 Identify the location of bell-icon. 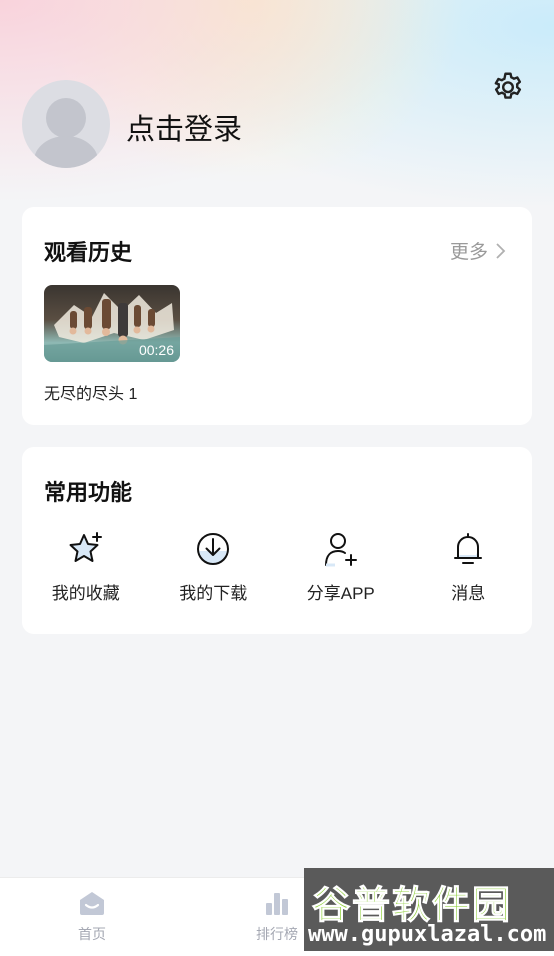
(468, 548).